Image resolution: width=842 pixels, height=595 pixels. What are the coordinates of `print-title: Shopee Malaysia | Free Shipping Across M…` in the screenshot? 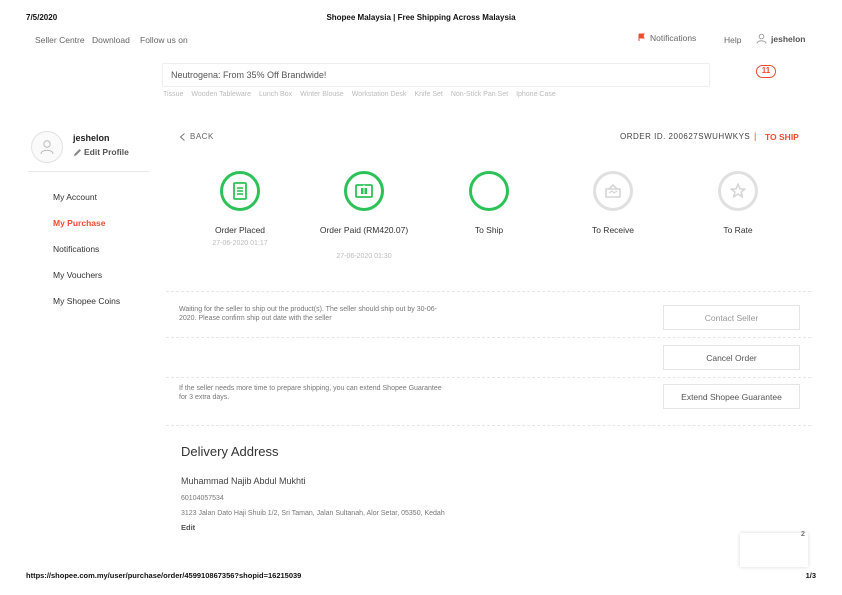 It's located at (421, 17).